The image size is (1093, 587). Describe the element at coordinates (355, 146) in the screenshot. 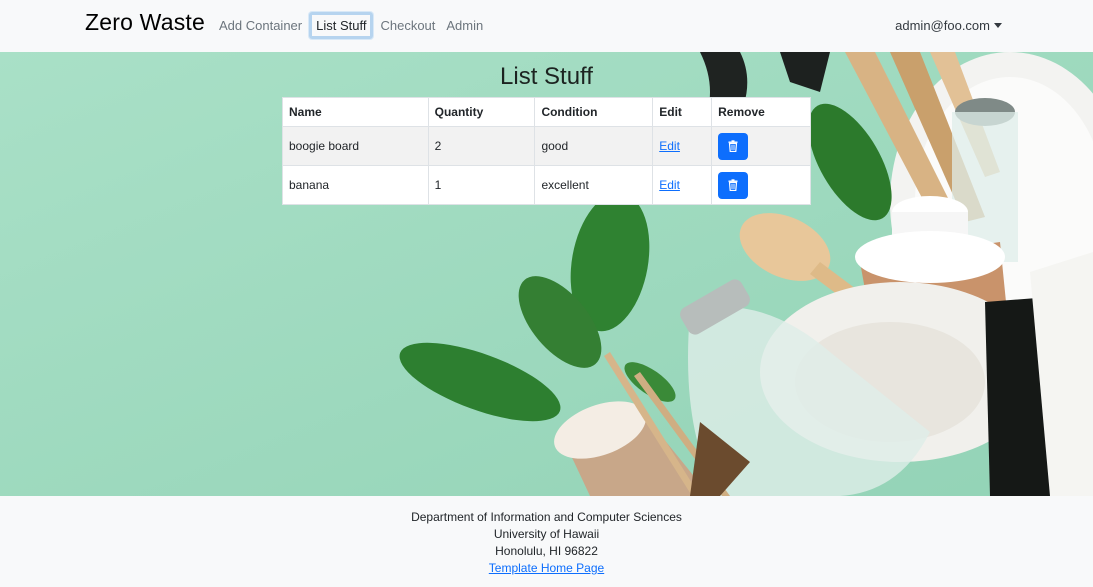

I see `cell-name: boogie board` at that location.